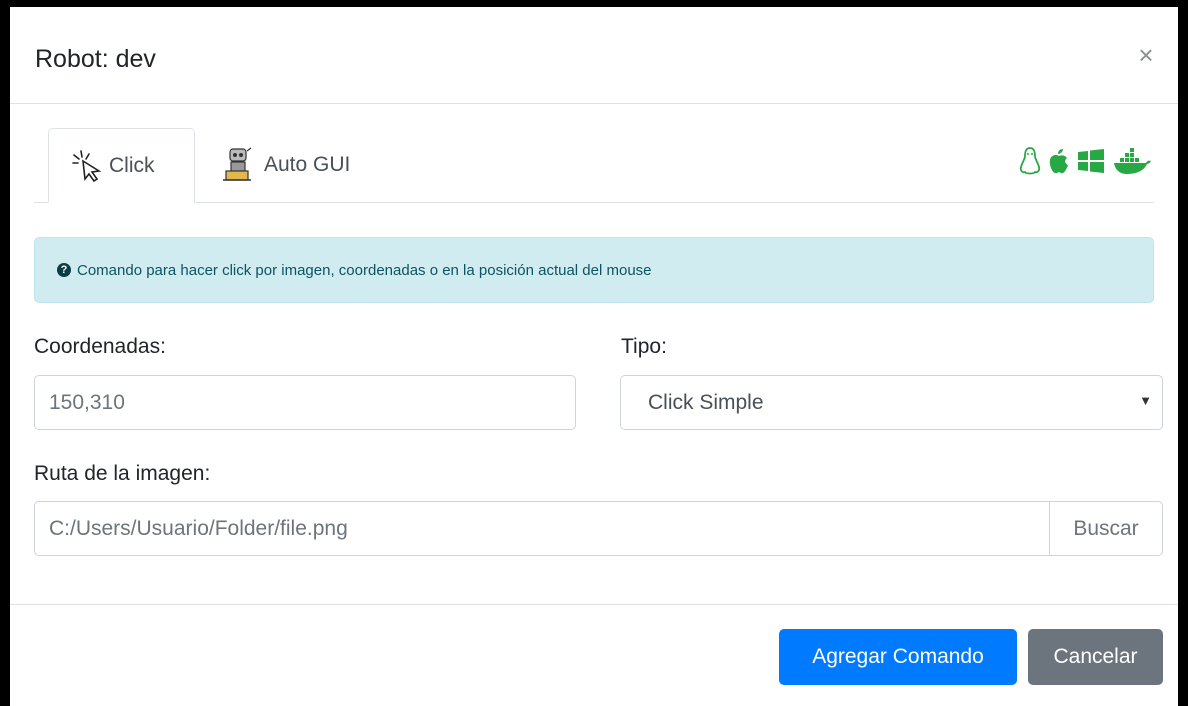  Describe the element at coordinates (88, 166) in the screenshot. I see `cursor-click-icon` at that location.